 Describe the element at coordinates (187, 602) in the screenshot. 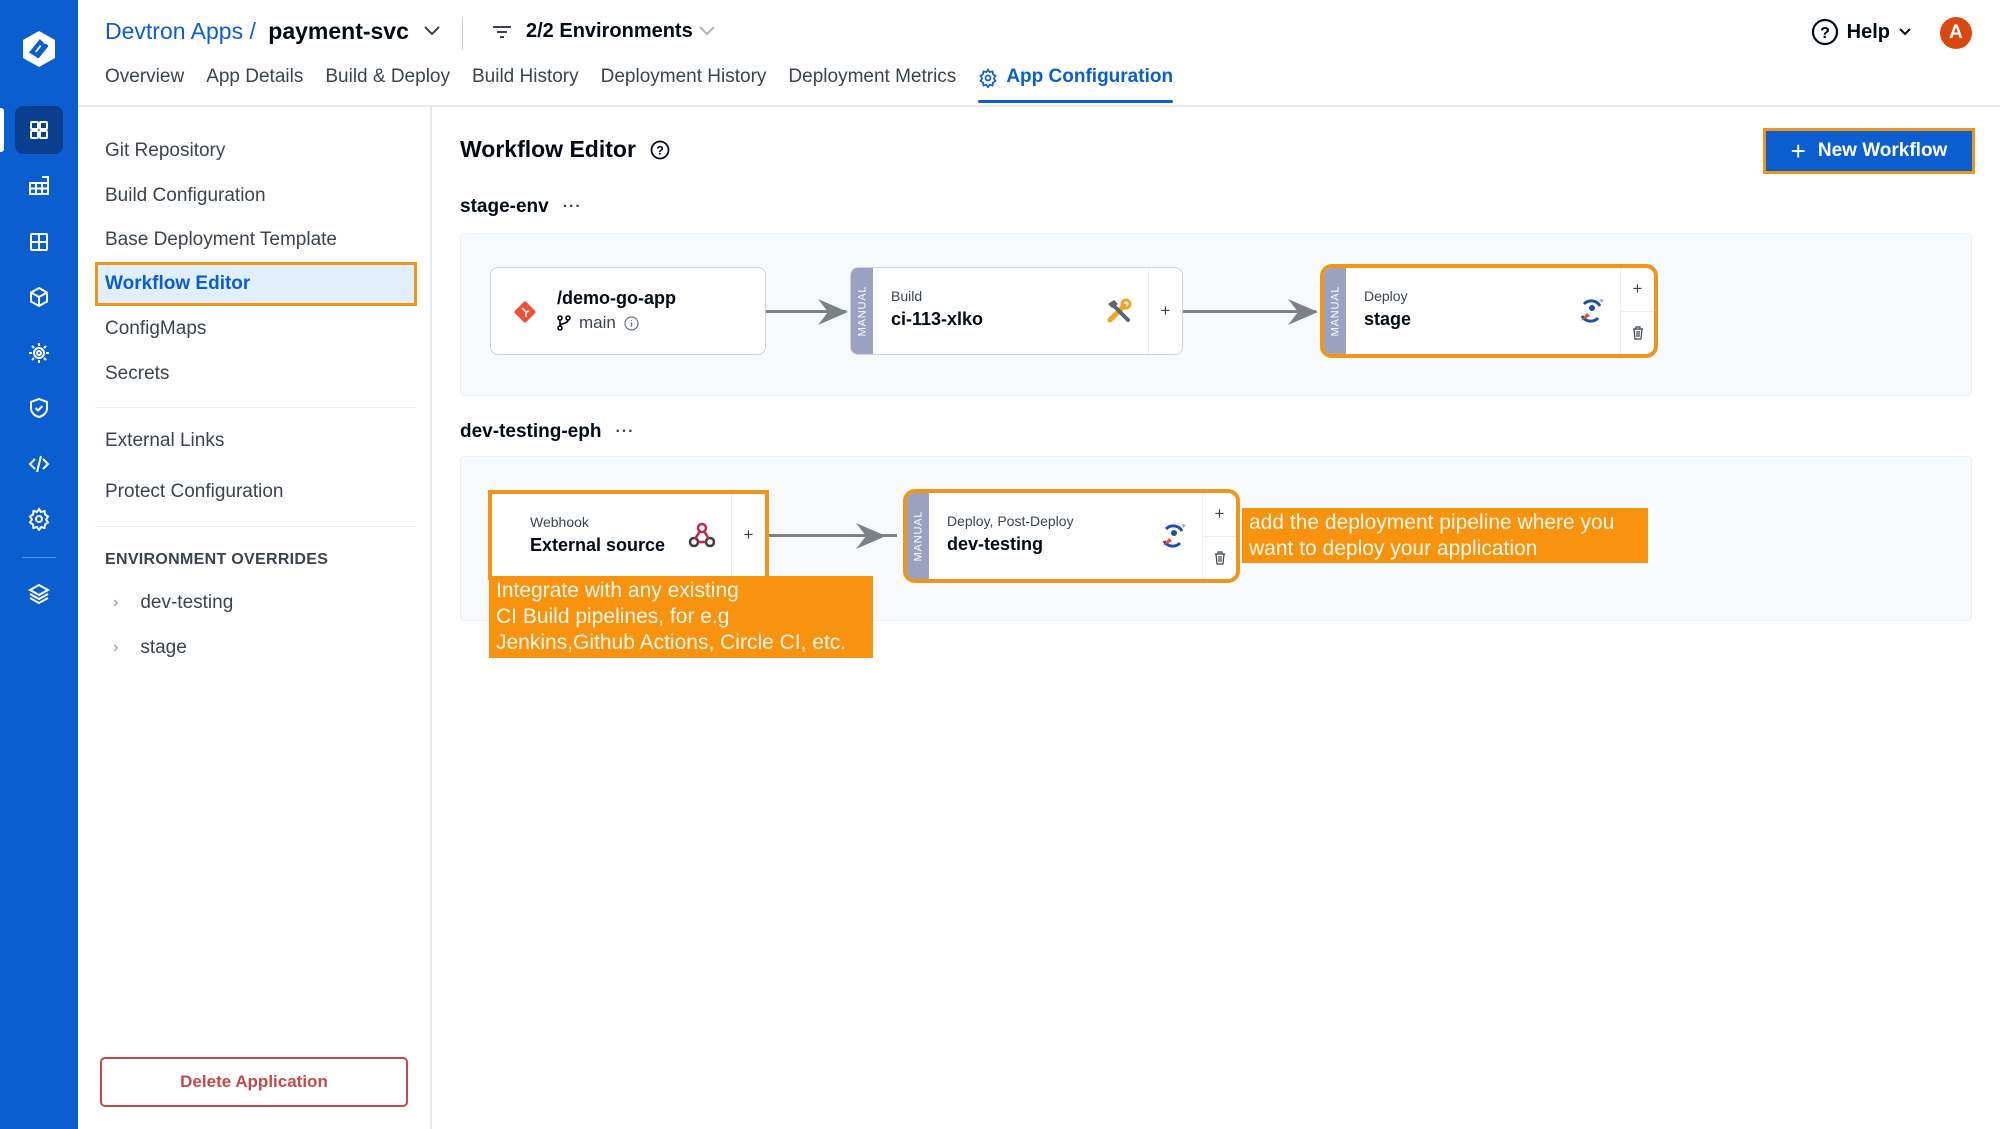

I see `override-label: dev-testing` at that location.